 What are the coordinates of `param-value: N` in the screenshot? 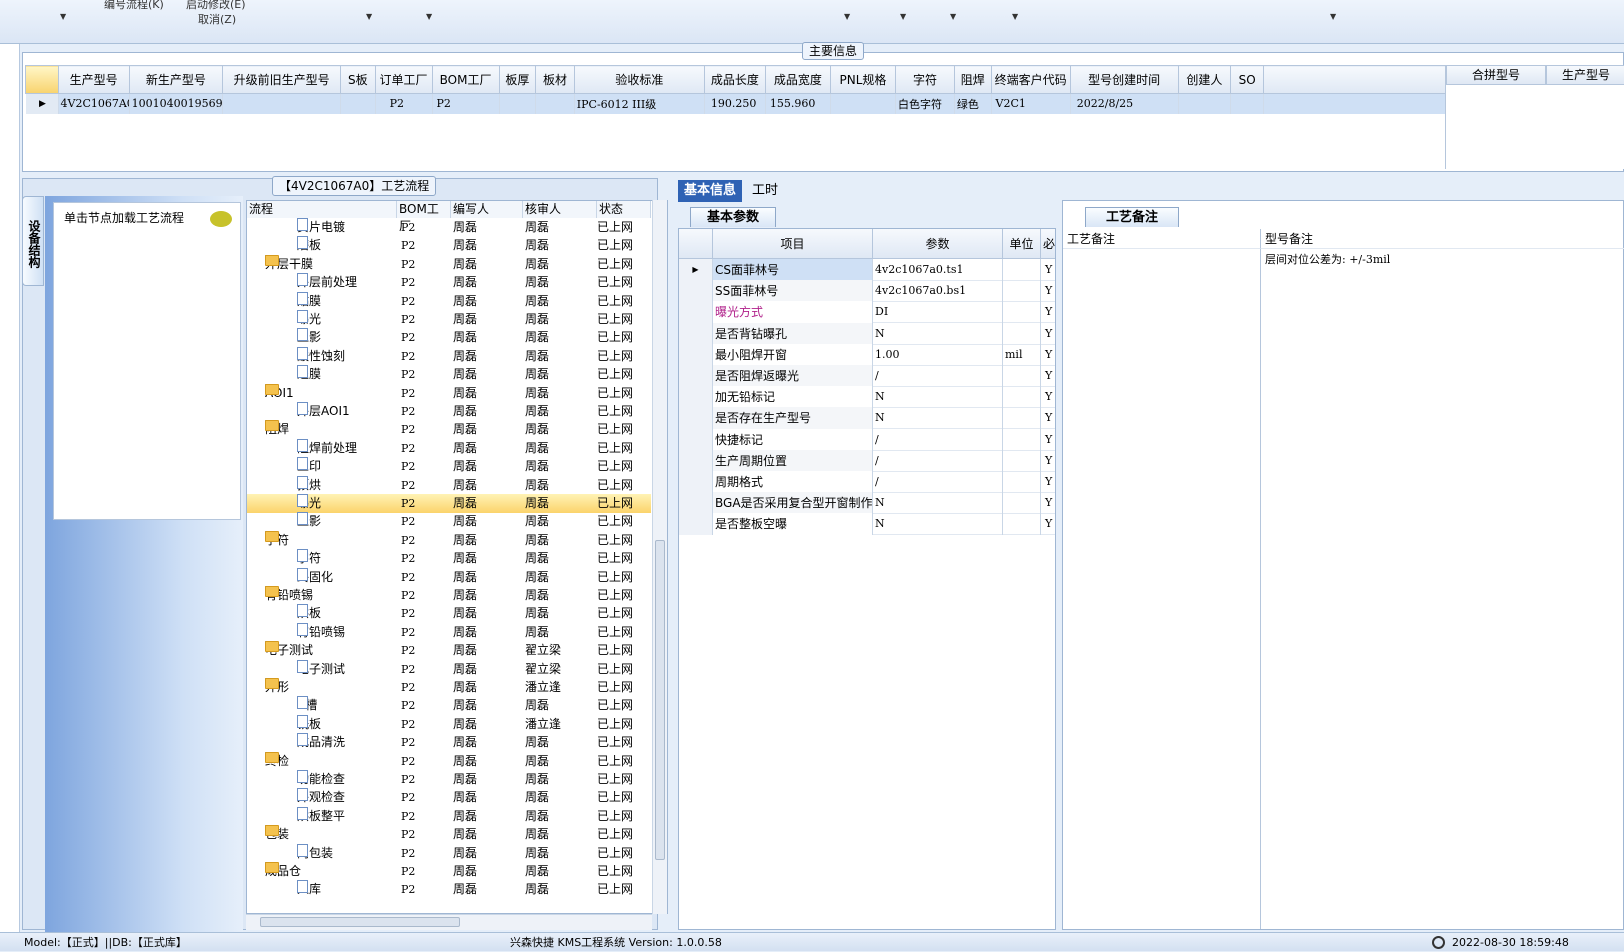 It's located at (938, 524).